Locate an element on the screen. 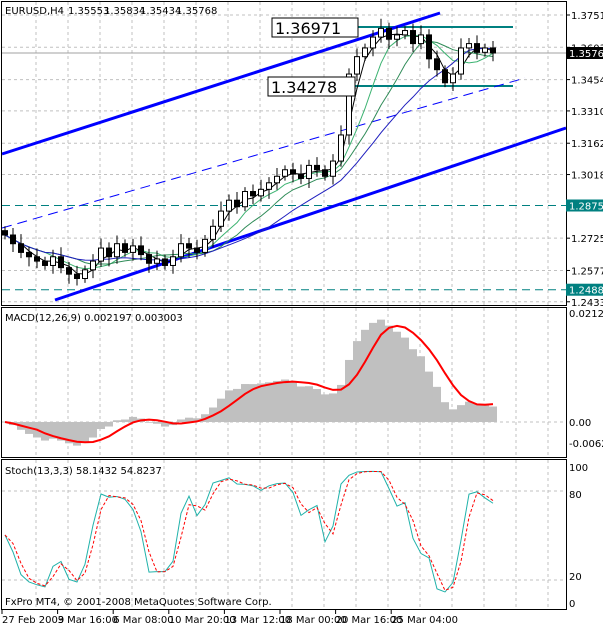 This screenshot has width=603, height=627. level-tag-label: 1.28757 is located at coordinates (586, 206).